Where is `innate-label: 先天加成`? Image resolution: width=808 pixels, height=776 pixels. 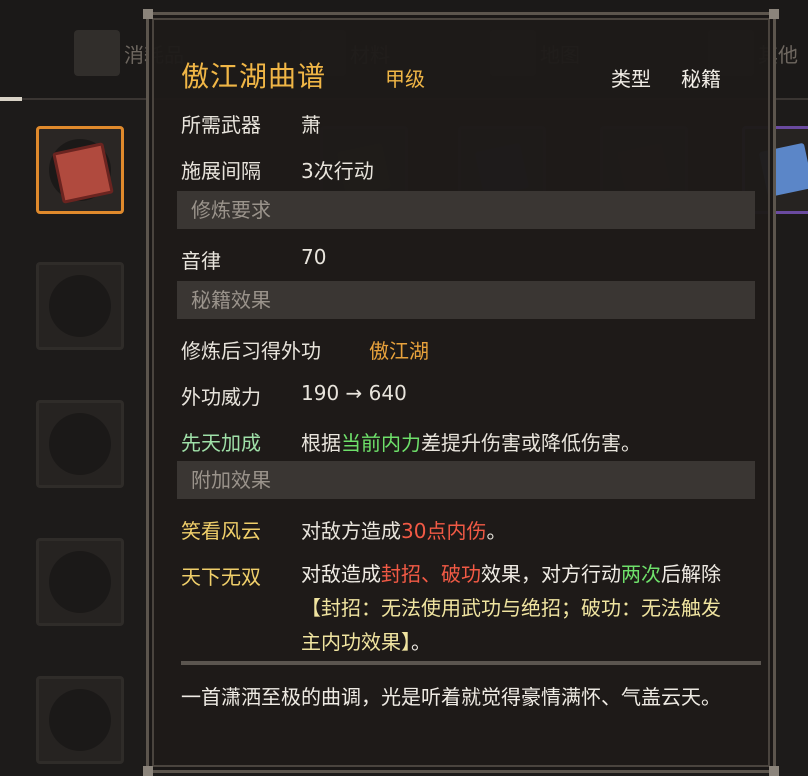 innate-label: 先天加成 is located at coordinates (221, 443).